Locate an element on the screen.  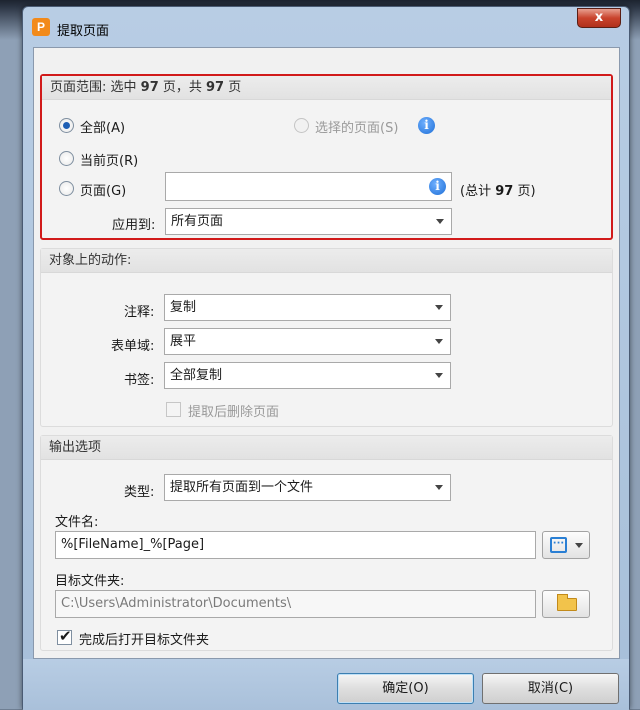
radio-pages is located at coordinates (66, 188).